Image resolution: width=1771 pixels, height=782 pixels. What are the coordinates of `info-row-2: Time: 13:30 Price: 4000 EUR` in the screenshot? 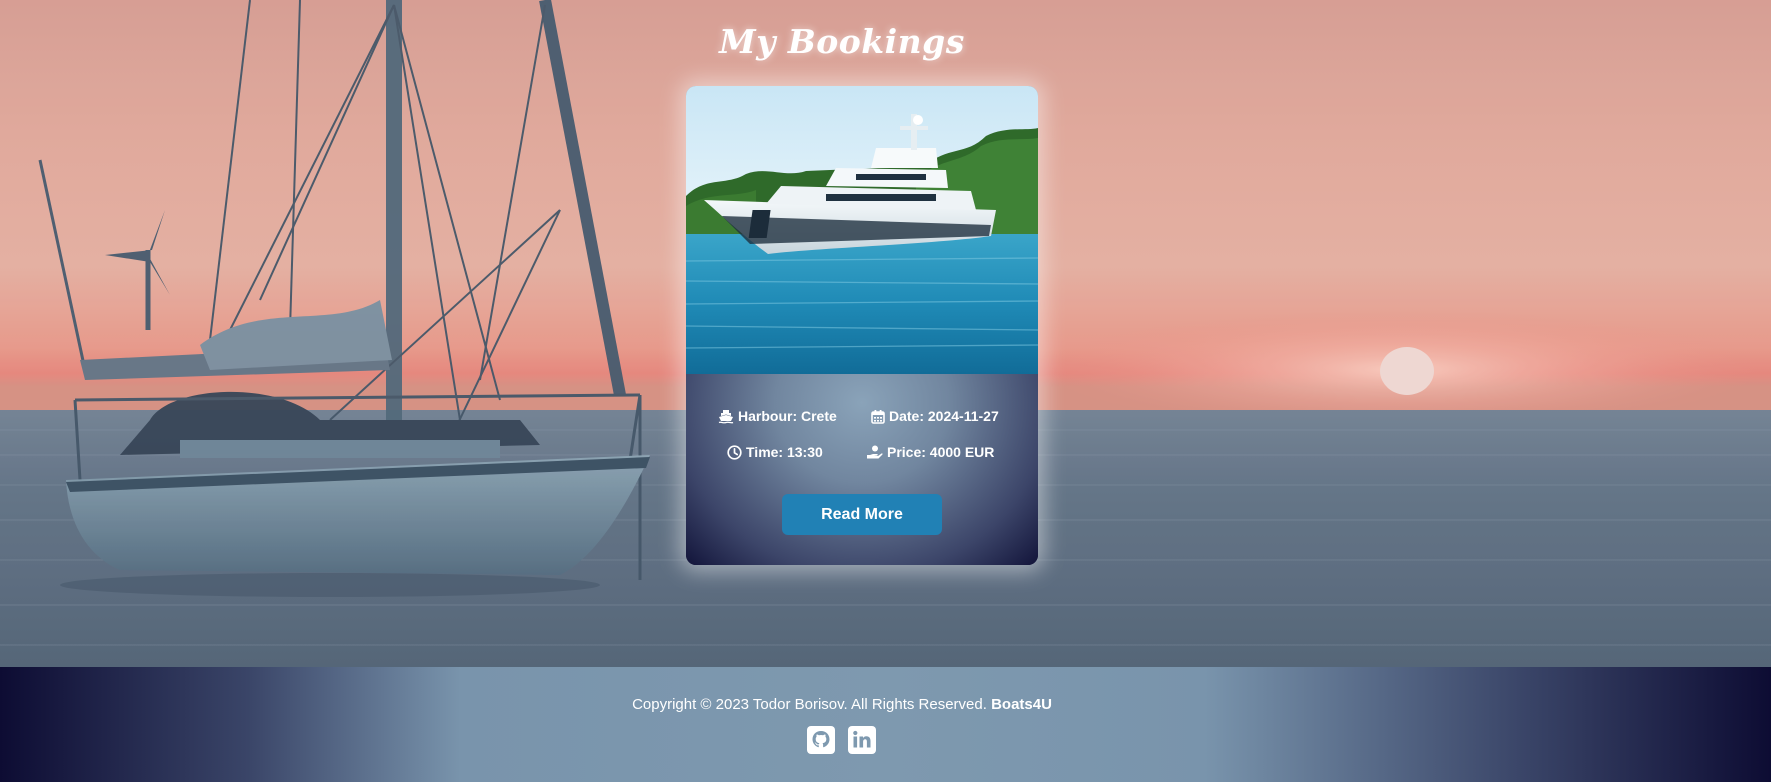 It's located at (862, 454).